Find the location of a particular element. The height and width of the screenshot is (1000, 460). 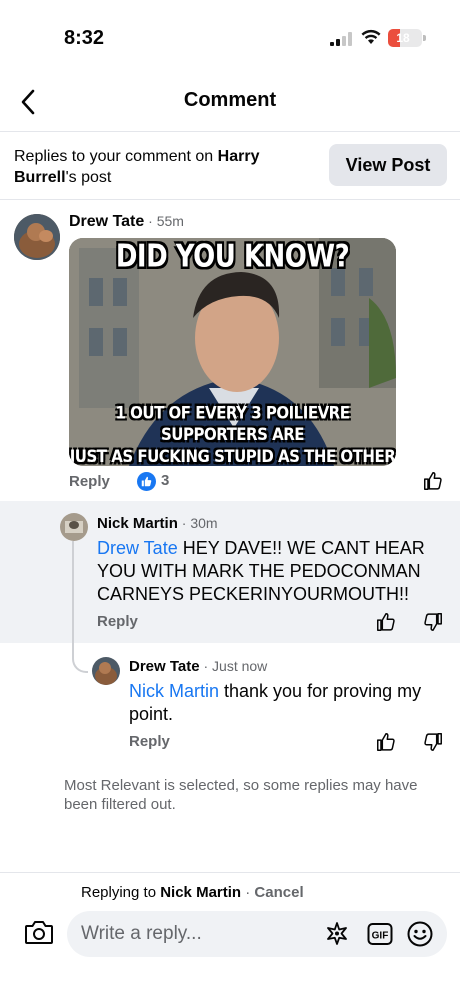

comment-reply-button: Reply is located at coordinates (89, 481).